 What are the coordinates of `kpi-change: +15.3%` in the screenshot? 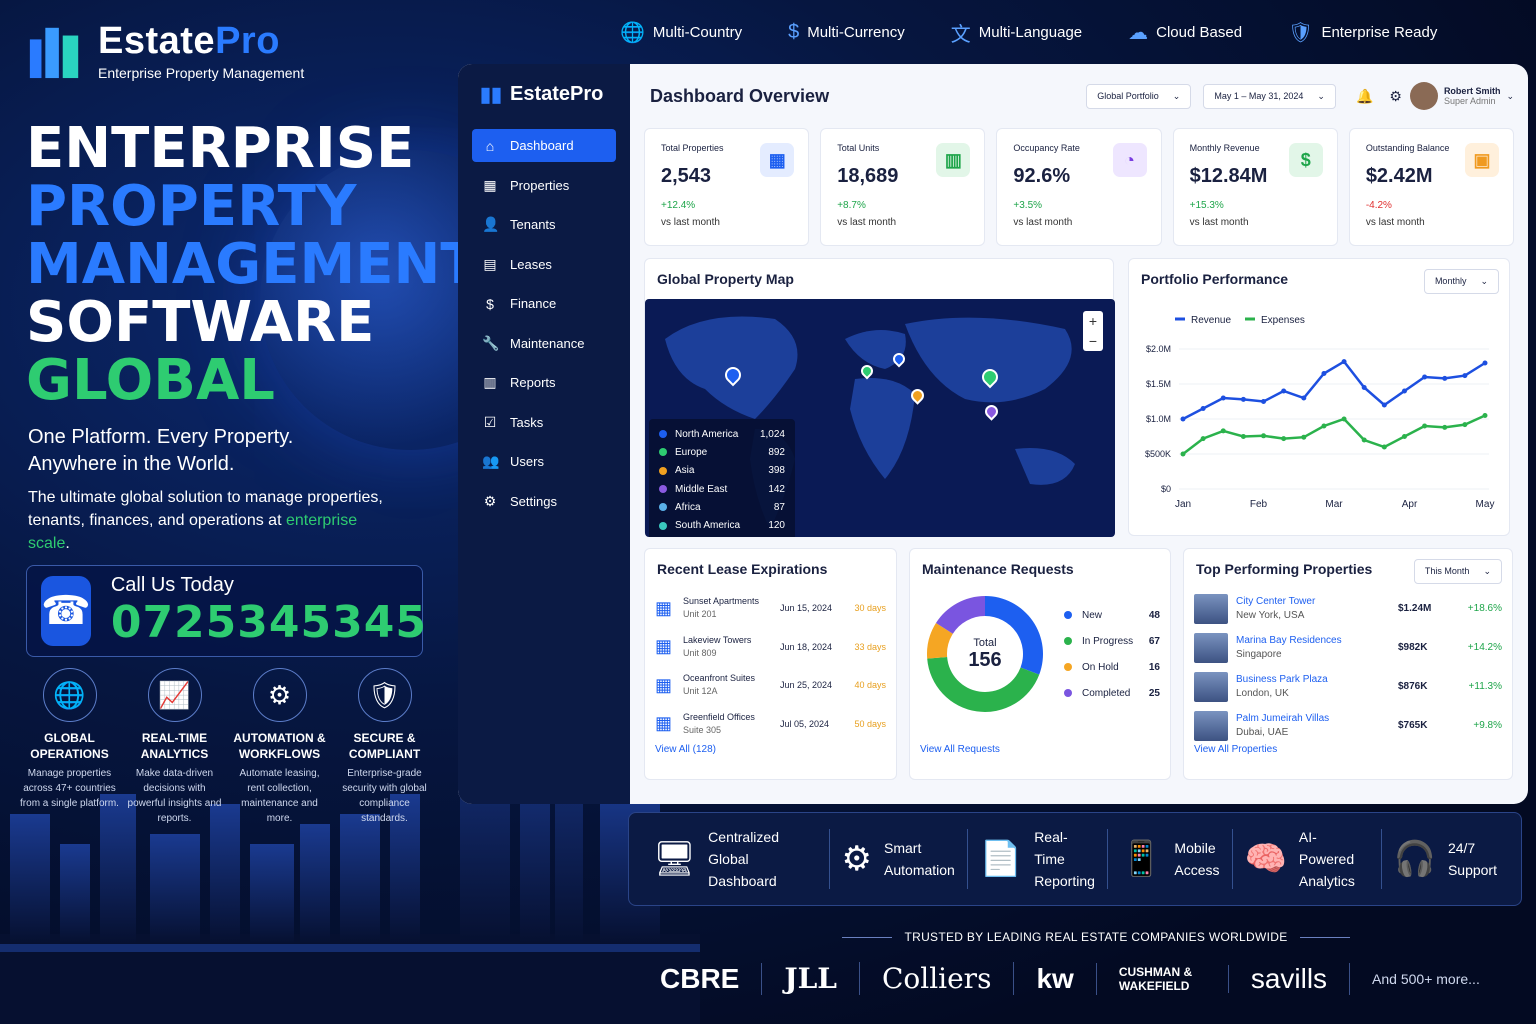 It's located at (1206, 205).